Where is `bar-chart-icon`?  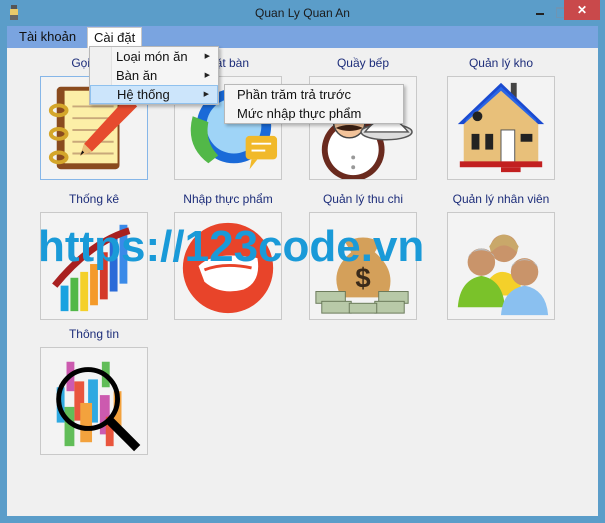
bar-chart-icon is located at coordinates (94, 266).